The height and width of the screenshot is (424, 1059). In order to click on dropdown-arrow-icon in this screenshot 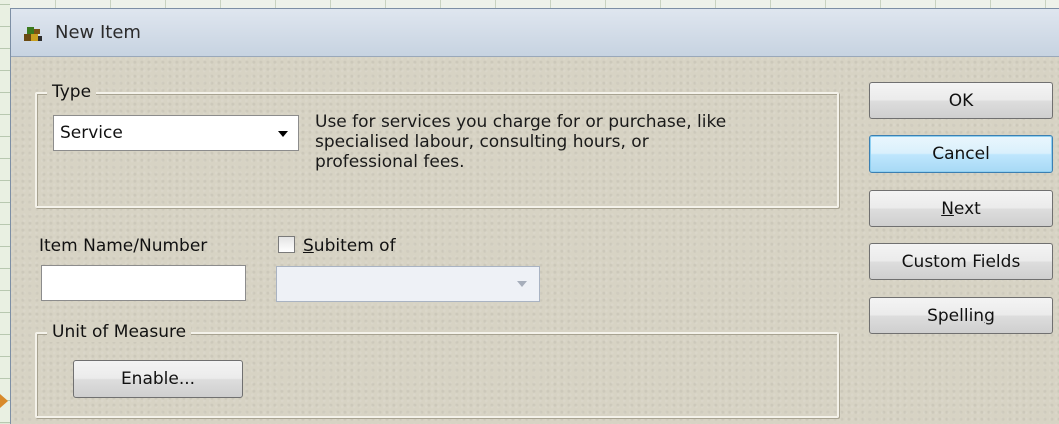, I will do `click(283, 134)`.